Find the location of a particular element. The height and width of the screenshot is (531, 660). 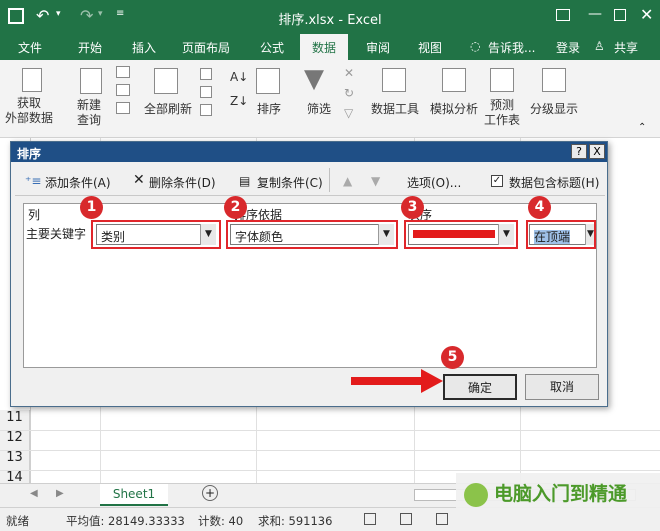

watermark-logo: 电脑入门到精通 is located at coordinates (558, 502).